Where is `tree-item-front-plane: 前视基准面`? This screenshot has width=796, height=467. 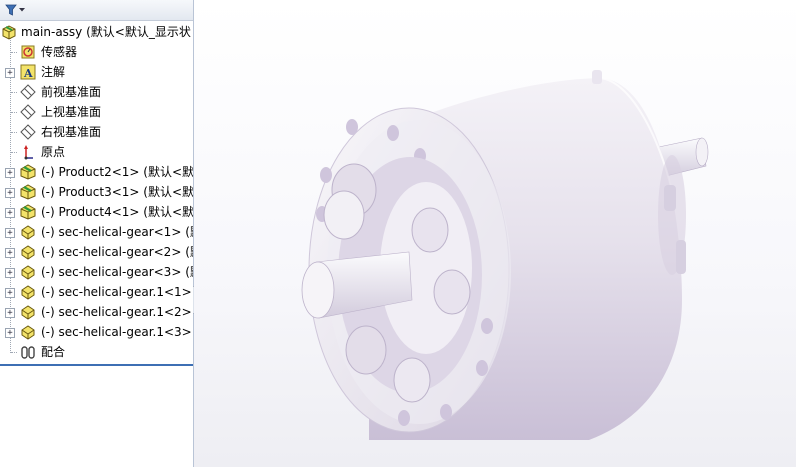 tree-item-front-plane: 前视基准面 is located at coordinates (96, 92).